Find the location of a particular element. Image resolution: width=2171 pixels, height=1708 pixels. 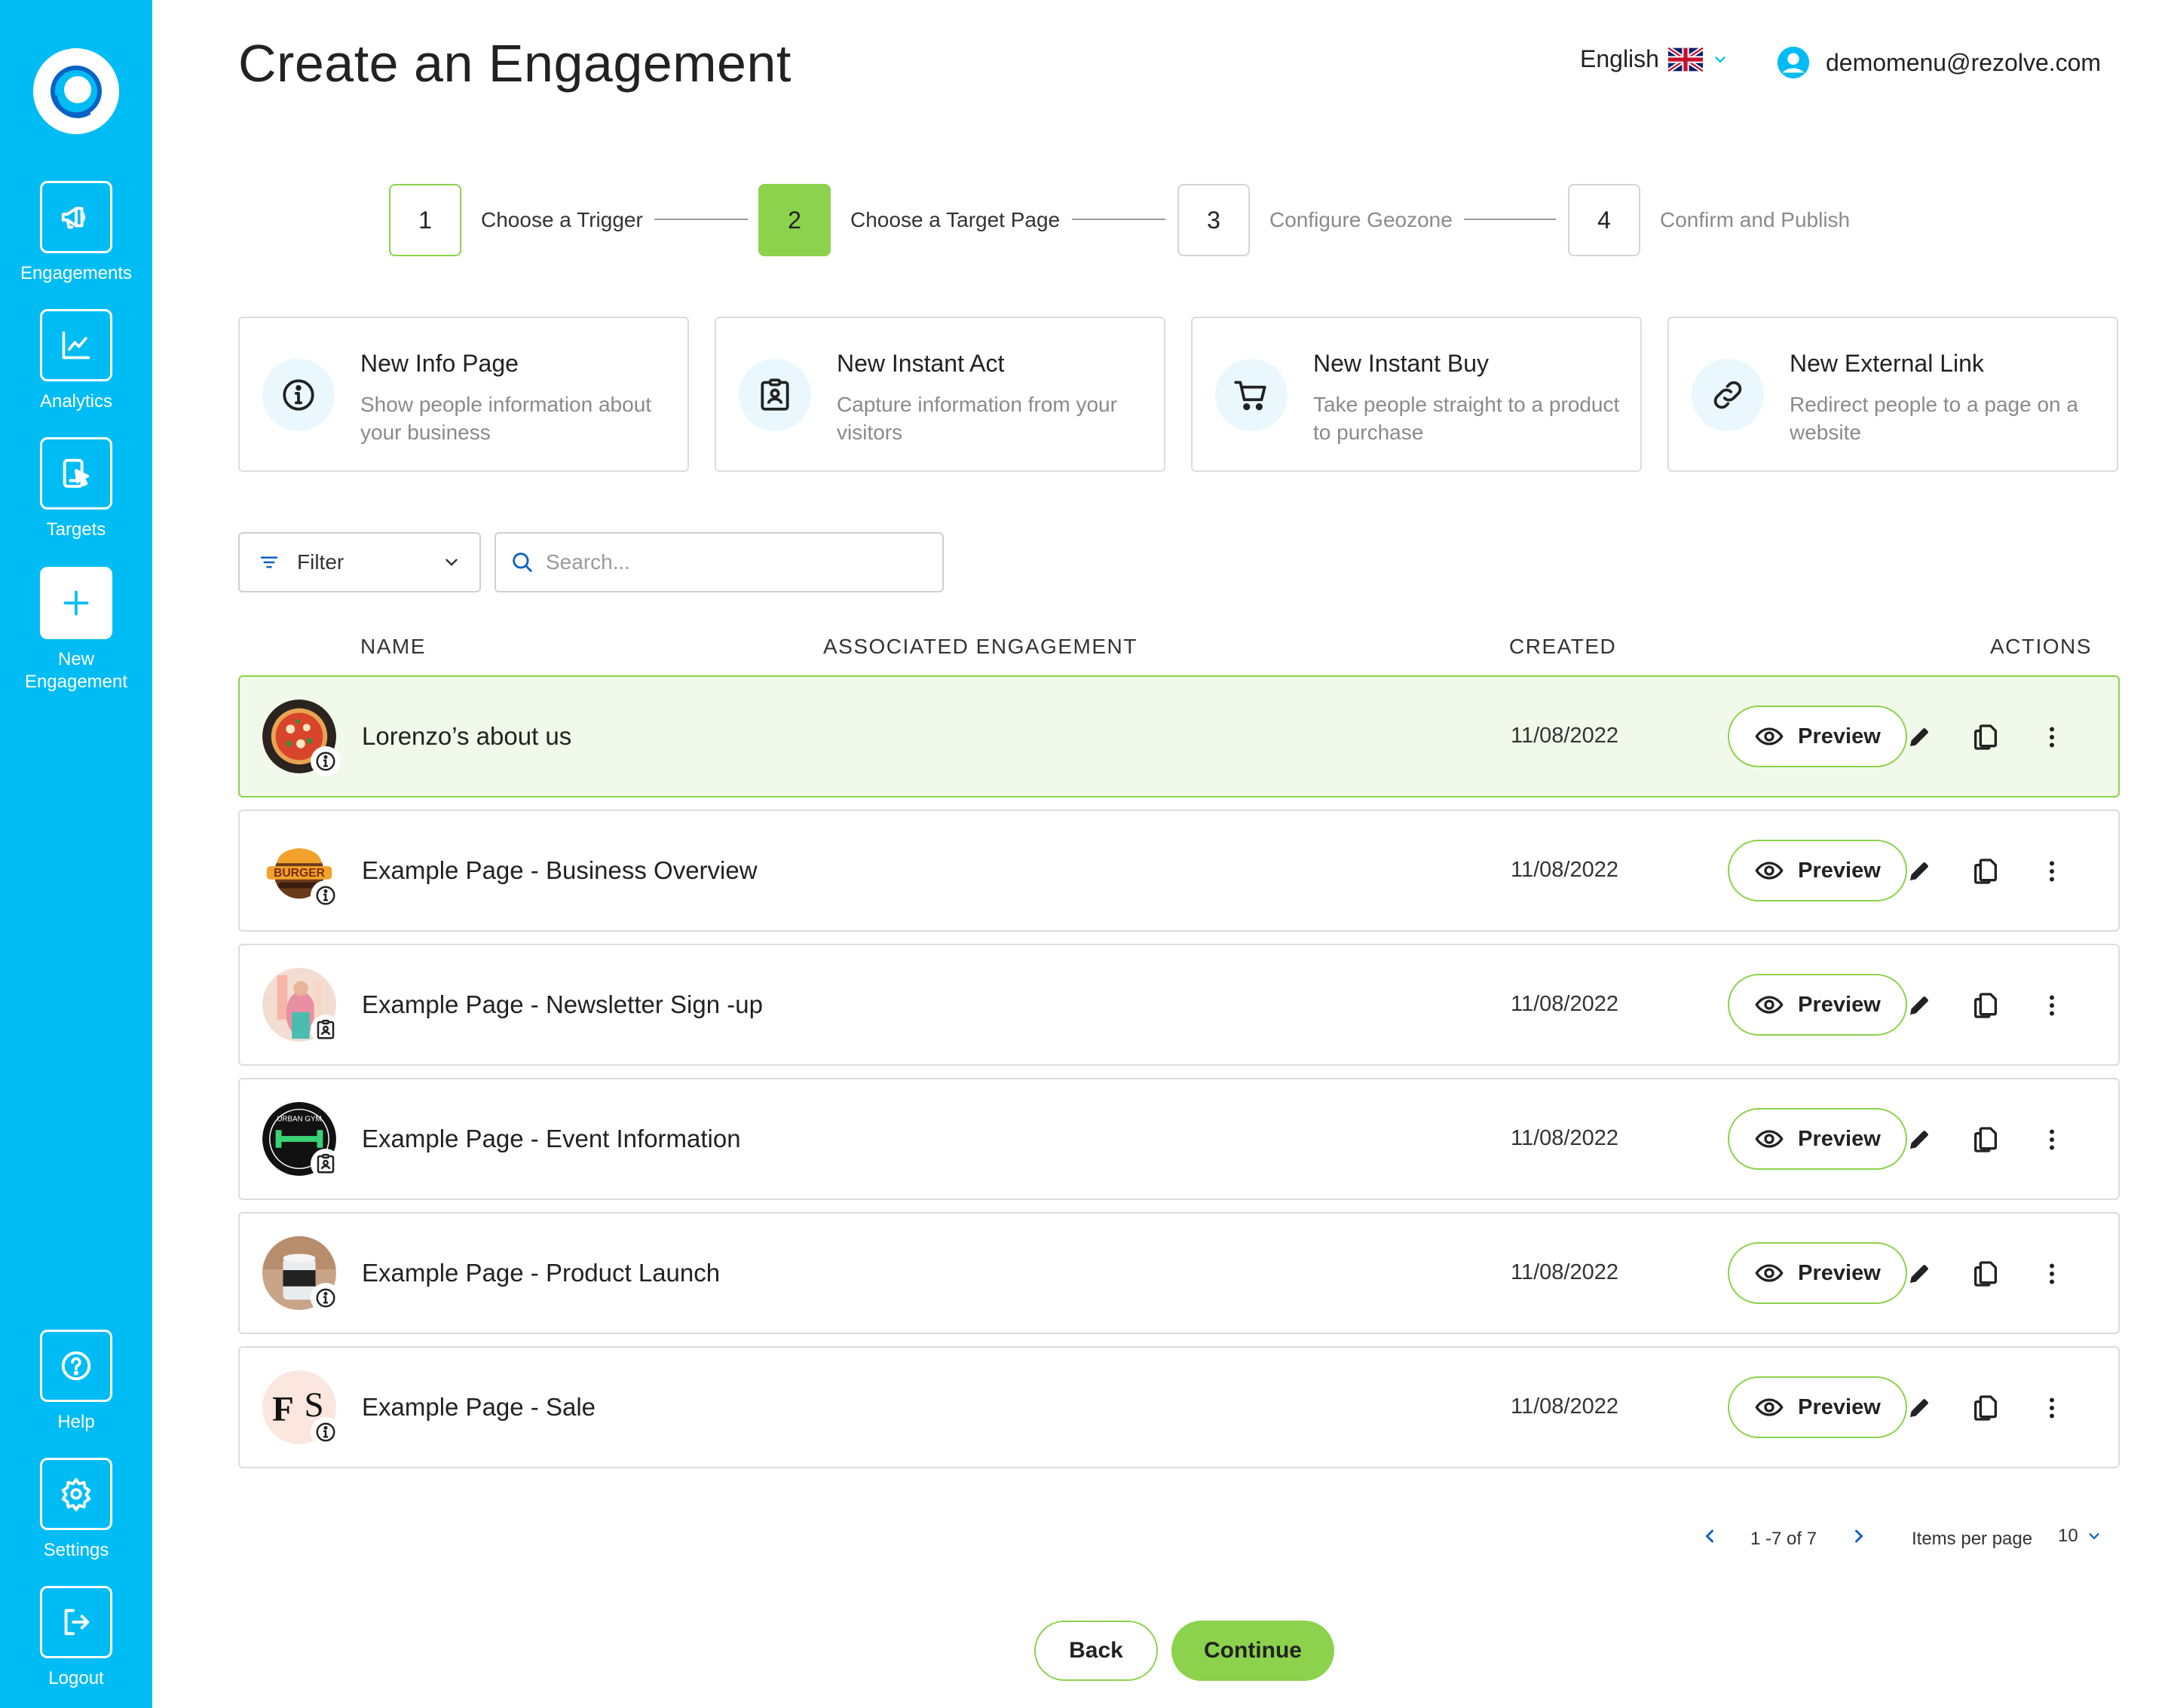

items-per-page-value: 10 is located at coordinates (2068, 1536).